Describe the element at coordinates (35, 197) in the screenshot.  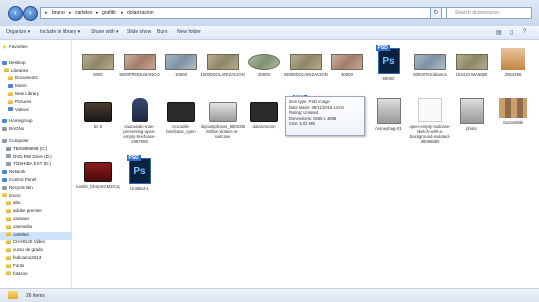
I see `sidebar-item: bruno` at that location.